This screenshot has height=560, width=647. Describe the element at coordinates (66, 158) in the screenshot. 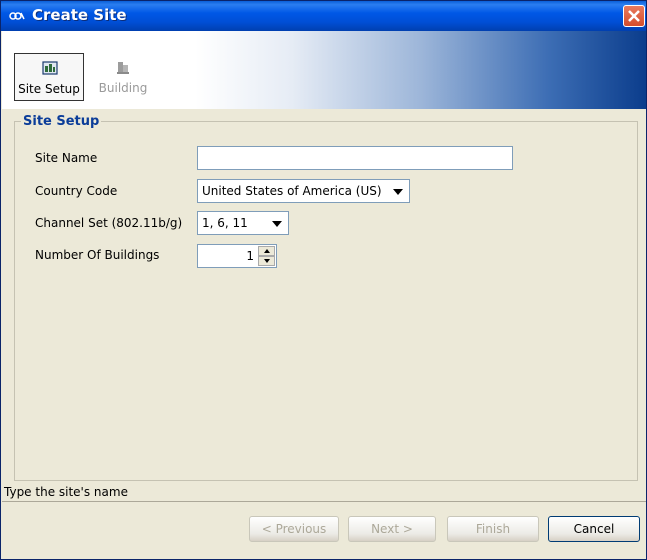

I see `site-name-label: Site Name` at that location.